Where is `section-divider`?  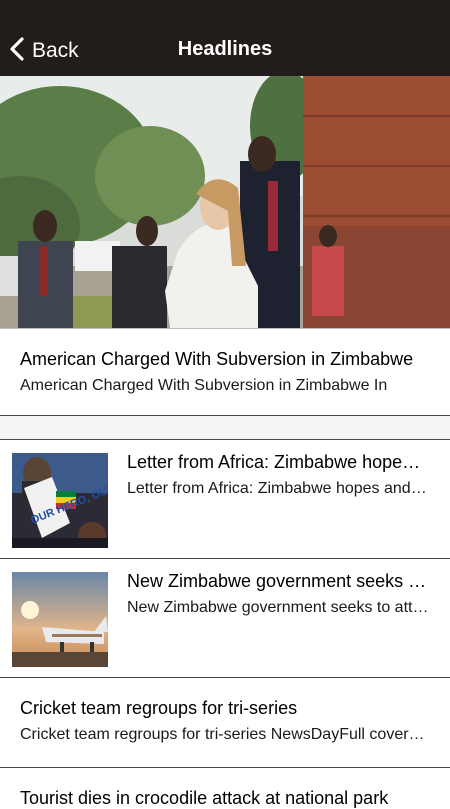 section-divider is located at coordinates (225, 428).